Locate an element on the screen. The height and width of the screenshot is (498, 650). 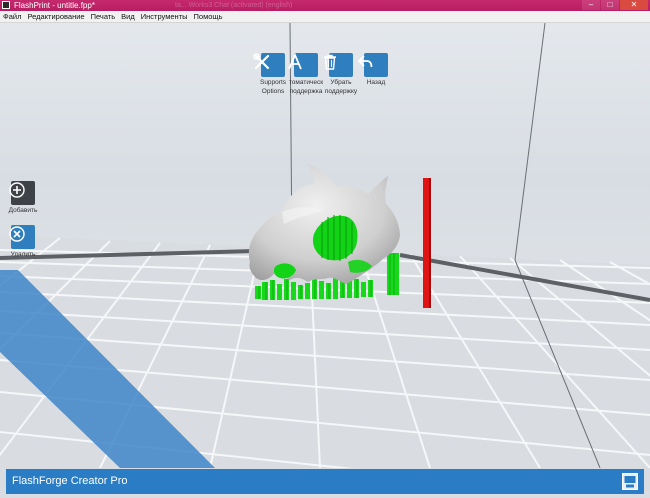
printer-machine-icon is located at coordinates (630, 481).